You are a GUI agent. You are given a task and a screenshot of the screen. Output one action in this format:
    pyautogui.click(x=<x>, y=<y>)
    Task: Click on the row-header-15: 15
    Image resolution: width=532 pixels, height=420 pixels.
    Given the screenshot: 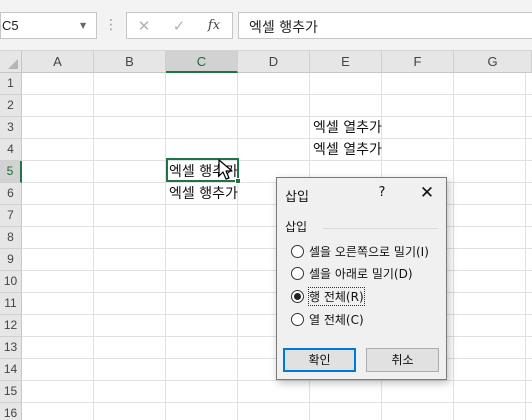 What is the action you would take?
    pyautogui.click(x=11, y=392)
    